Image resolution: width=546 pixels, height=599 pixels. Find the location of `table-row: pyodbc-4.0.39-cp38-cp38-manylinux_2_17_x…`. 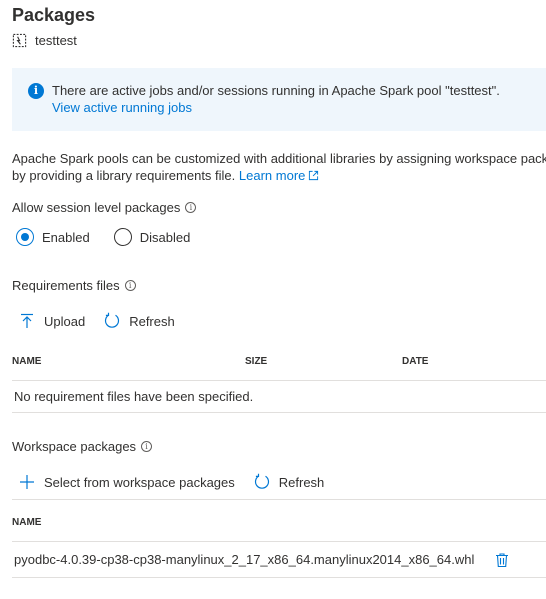

table-row: pyodbc-4.0.39-cp38-cp38-manylinux_2_17_x… is located at coordinates (279, 561).